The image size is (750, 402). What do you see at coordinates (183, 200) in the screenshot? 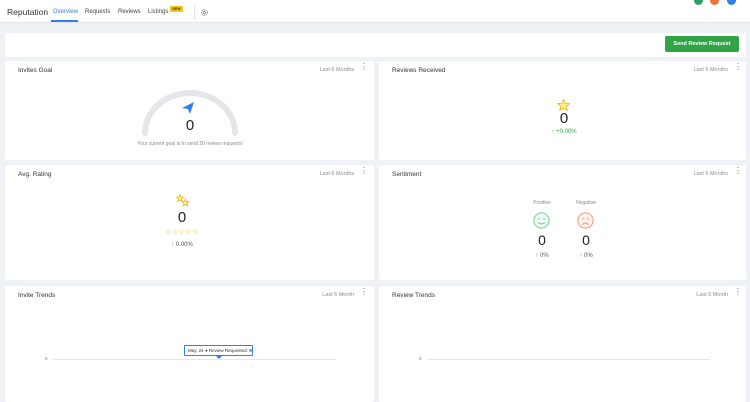
I see `rating-icon` at bounding box center [183, 200].